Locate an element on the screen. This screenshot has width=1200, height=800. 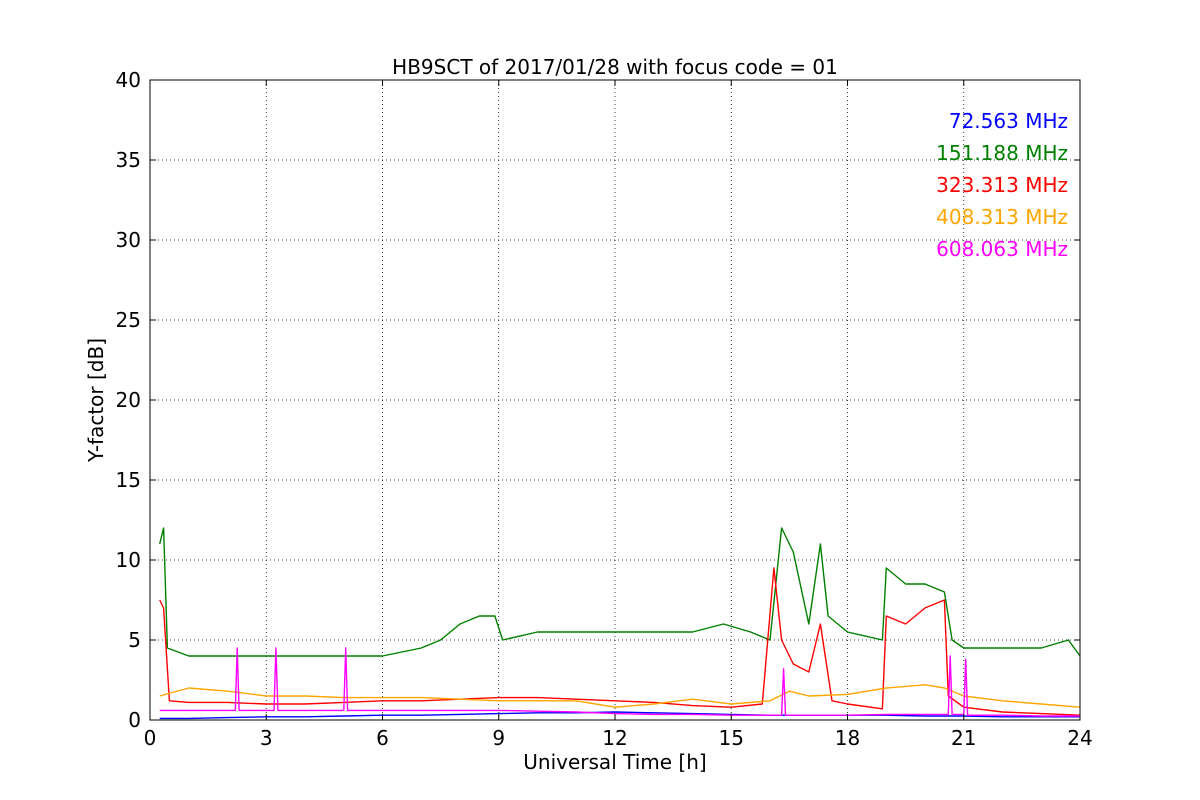
x-tick-label: 6 is located at coordinates (382, 738).